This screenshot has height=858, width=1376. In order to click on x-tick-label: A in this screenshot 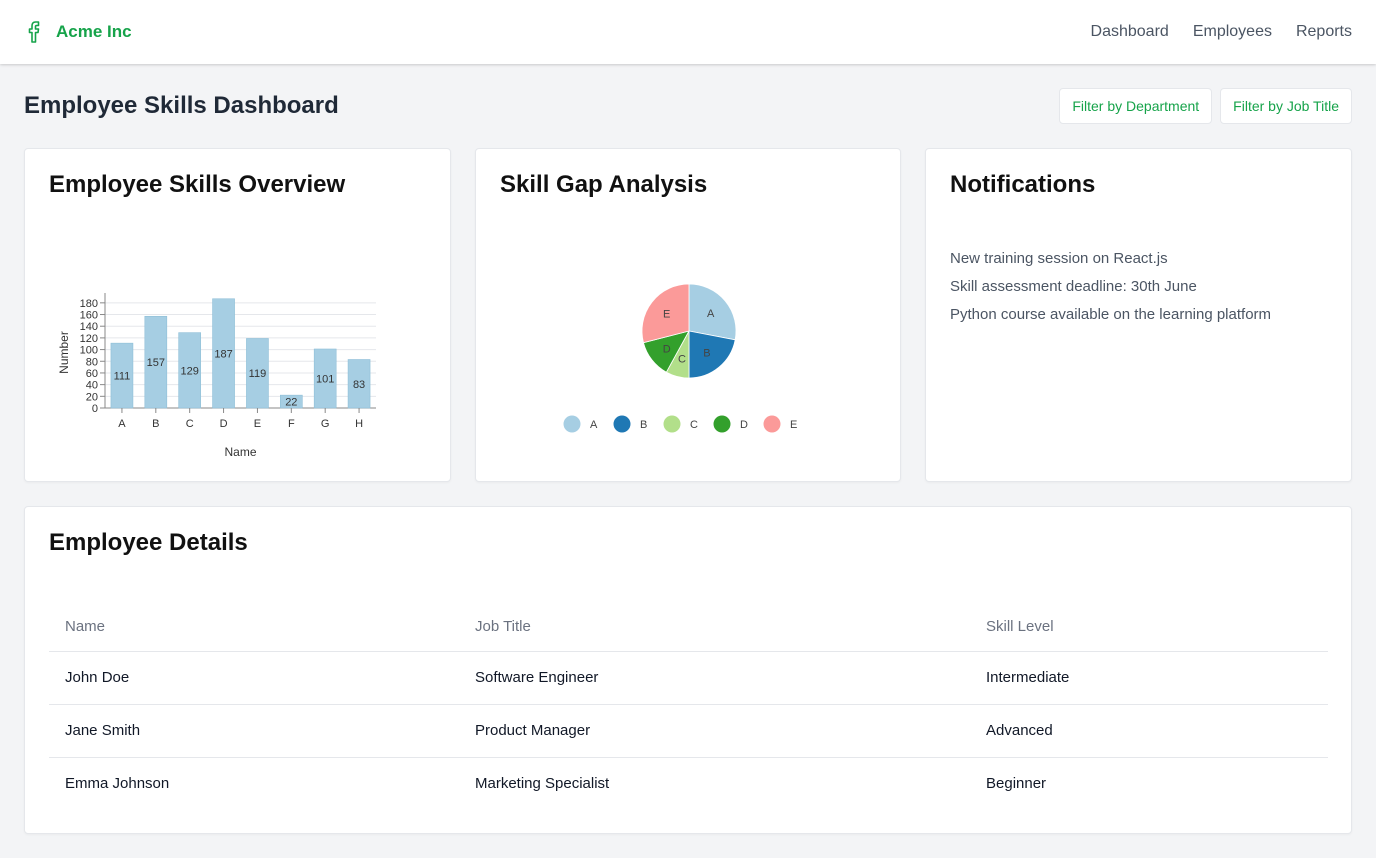, I will do `click(122, 424)`.